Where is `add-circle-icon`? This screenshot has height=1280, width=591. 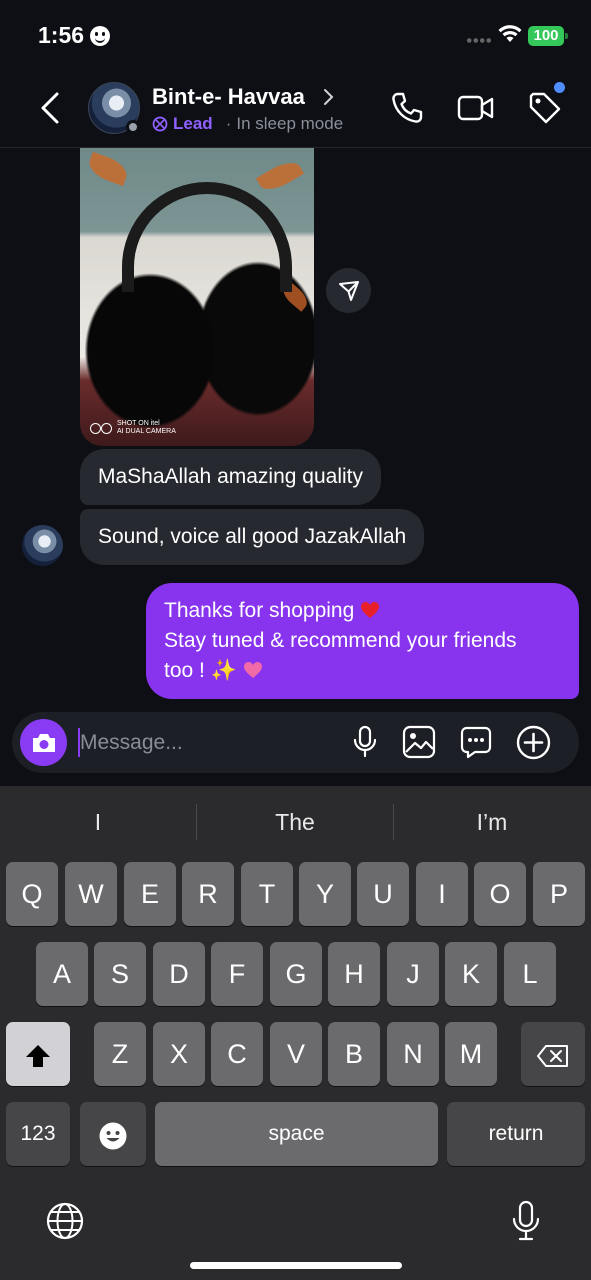
add-circle-icon is located at coordinates (533, 742).